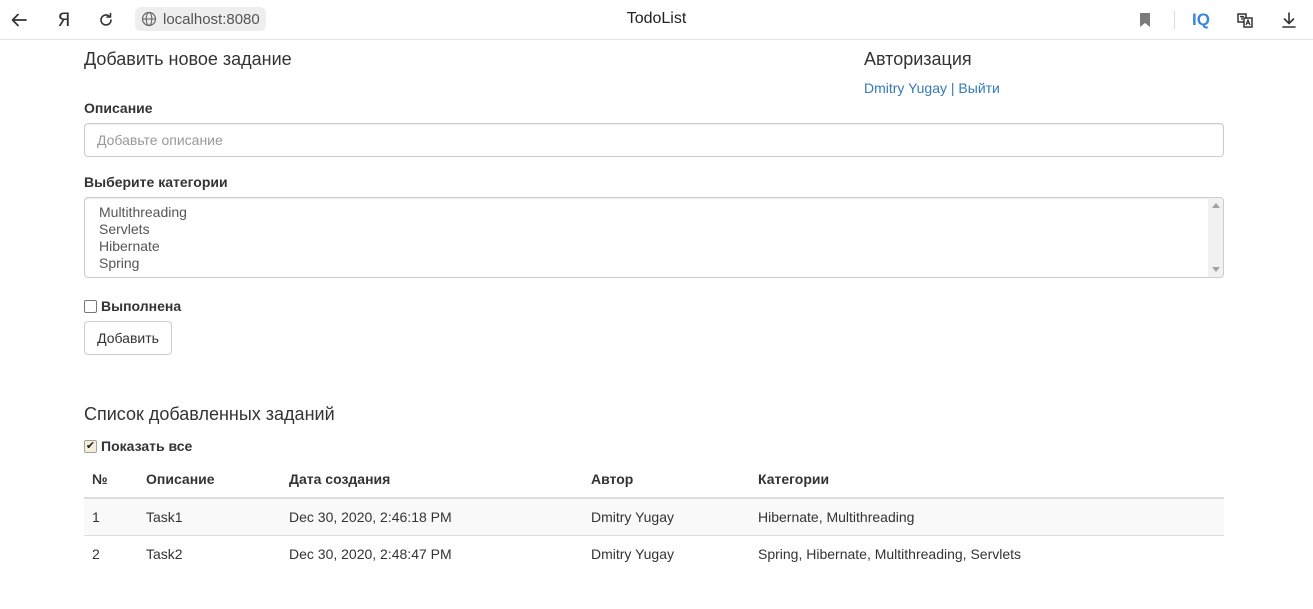 The image size is (1313, 609). What do you see at coordinates (124, 229) in the screenshot?
I see `category-option: Servlets` at bounding box center [124, 229].